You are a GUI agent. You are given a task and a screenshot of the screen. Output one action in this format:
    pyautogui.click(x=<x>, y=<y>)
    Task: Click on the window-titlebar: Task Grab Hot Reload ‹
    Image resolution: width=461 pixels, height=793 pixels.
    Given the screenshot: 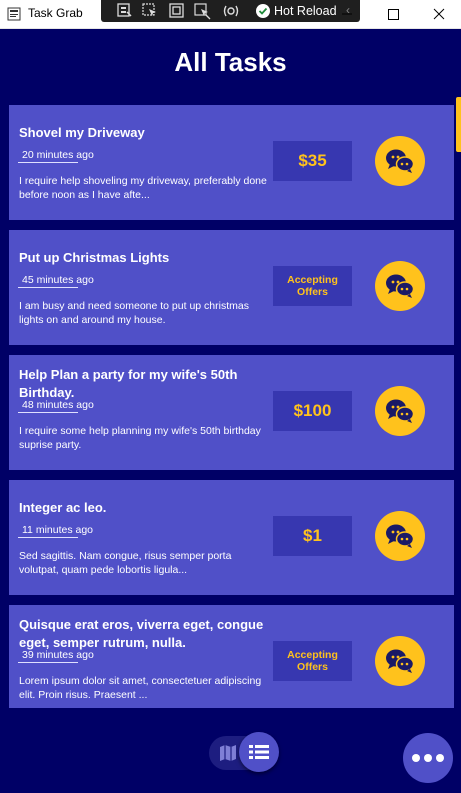 What is the action you would take?
    pyautogui.click(x=230, y=14)
    